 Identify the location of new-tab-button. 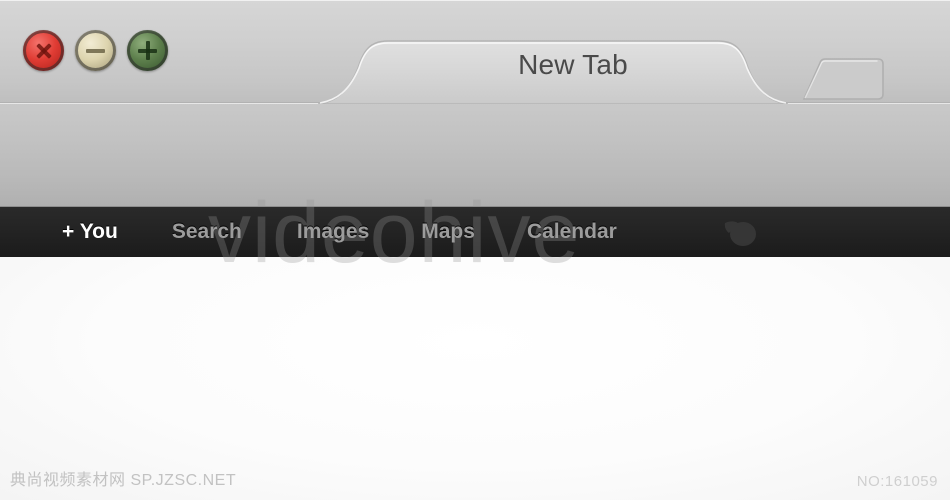
(838, 79).